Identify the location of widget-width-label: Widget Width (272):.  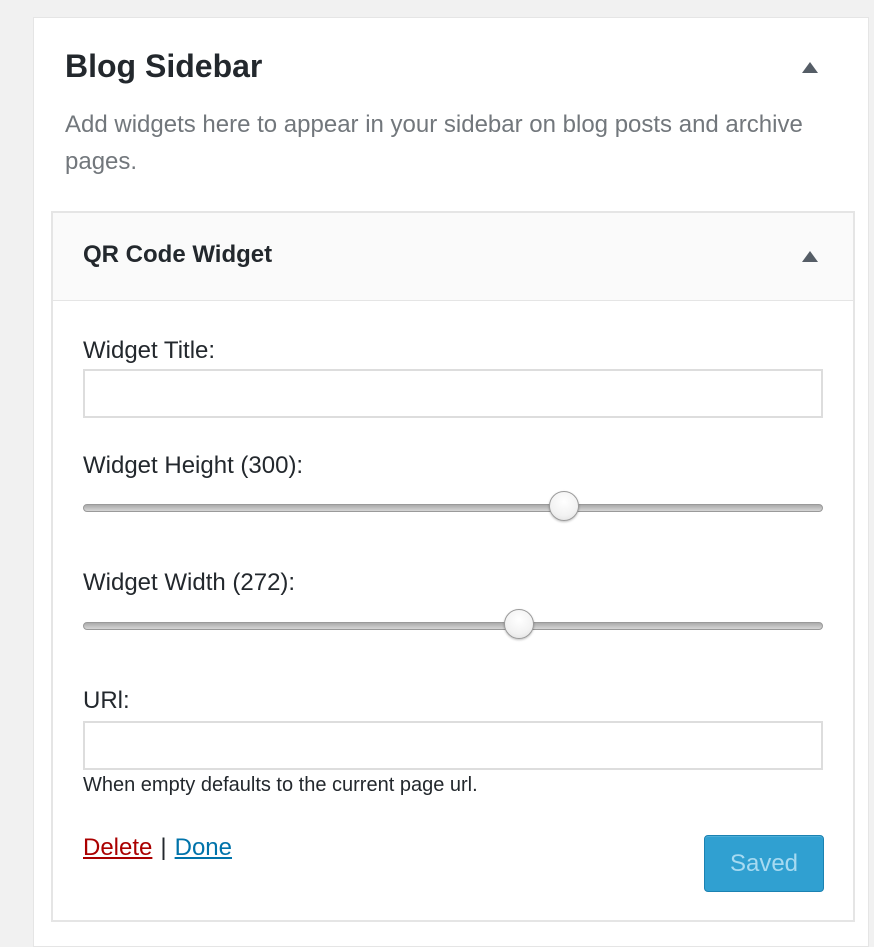
(189, 582).